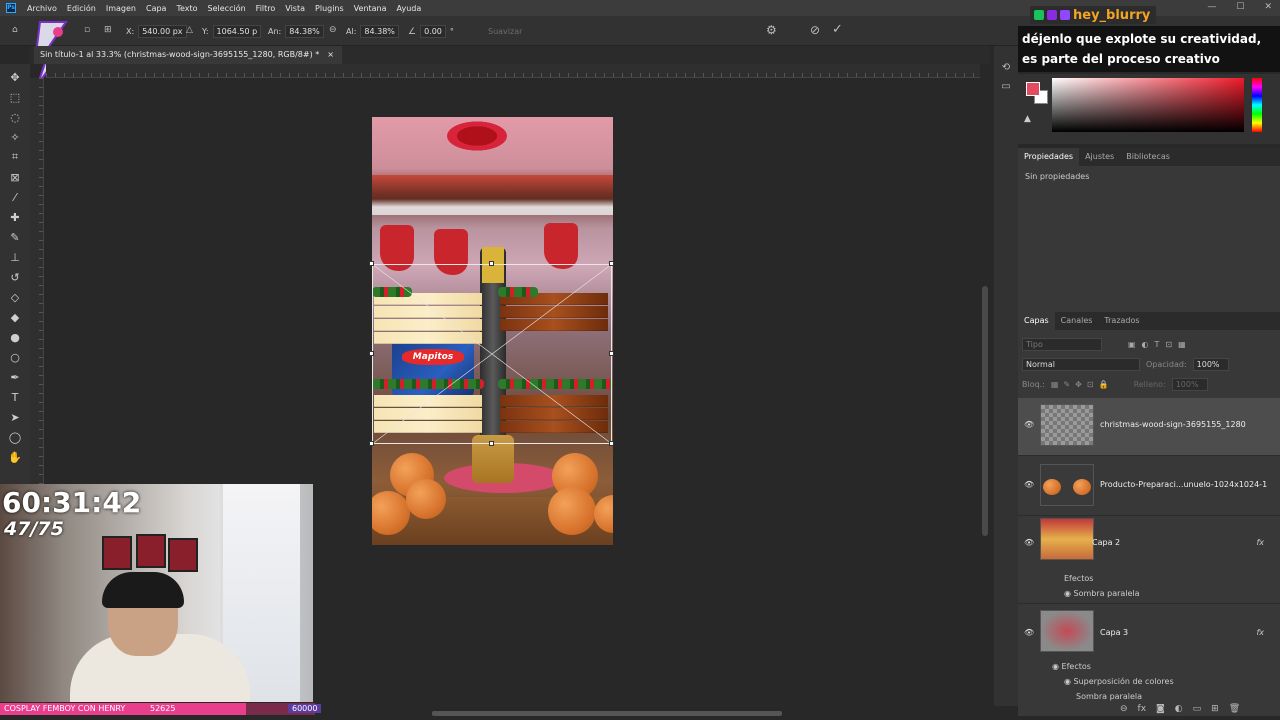 This screenshot has height=720, width=1280. I want to click on hue-slider, so click(1257, 105).